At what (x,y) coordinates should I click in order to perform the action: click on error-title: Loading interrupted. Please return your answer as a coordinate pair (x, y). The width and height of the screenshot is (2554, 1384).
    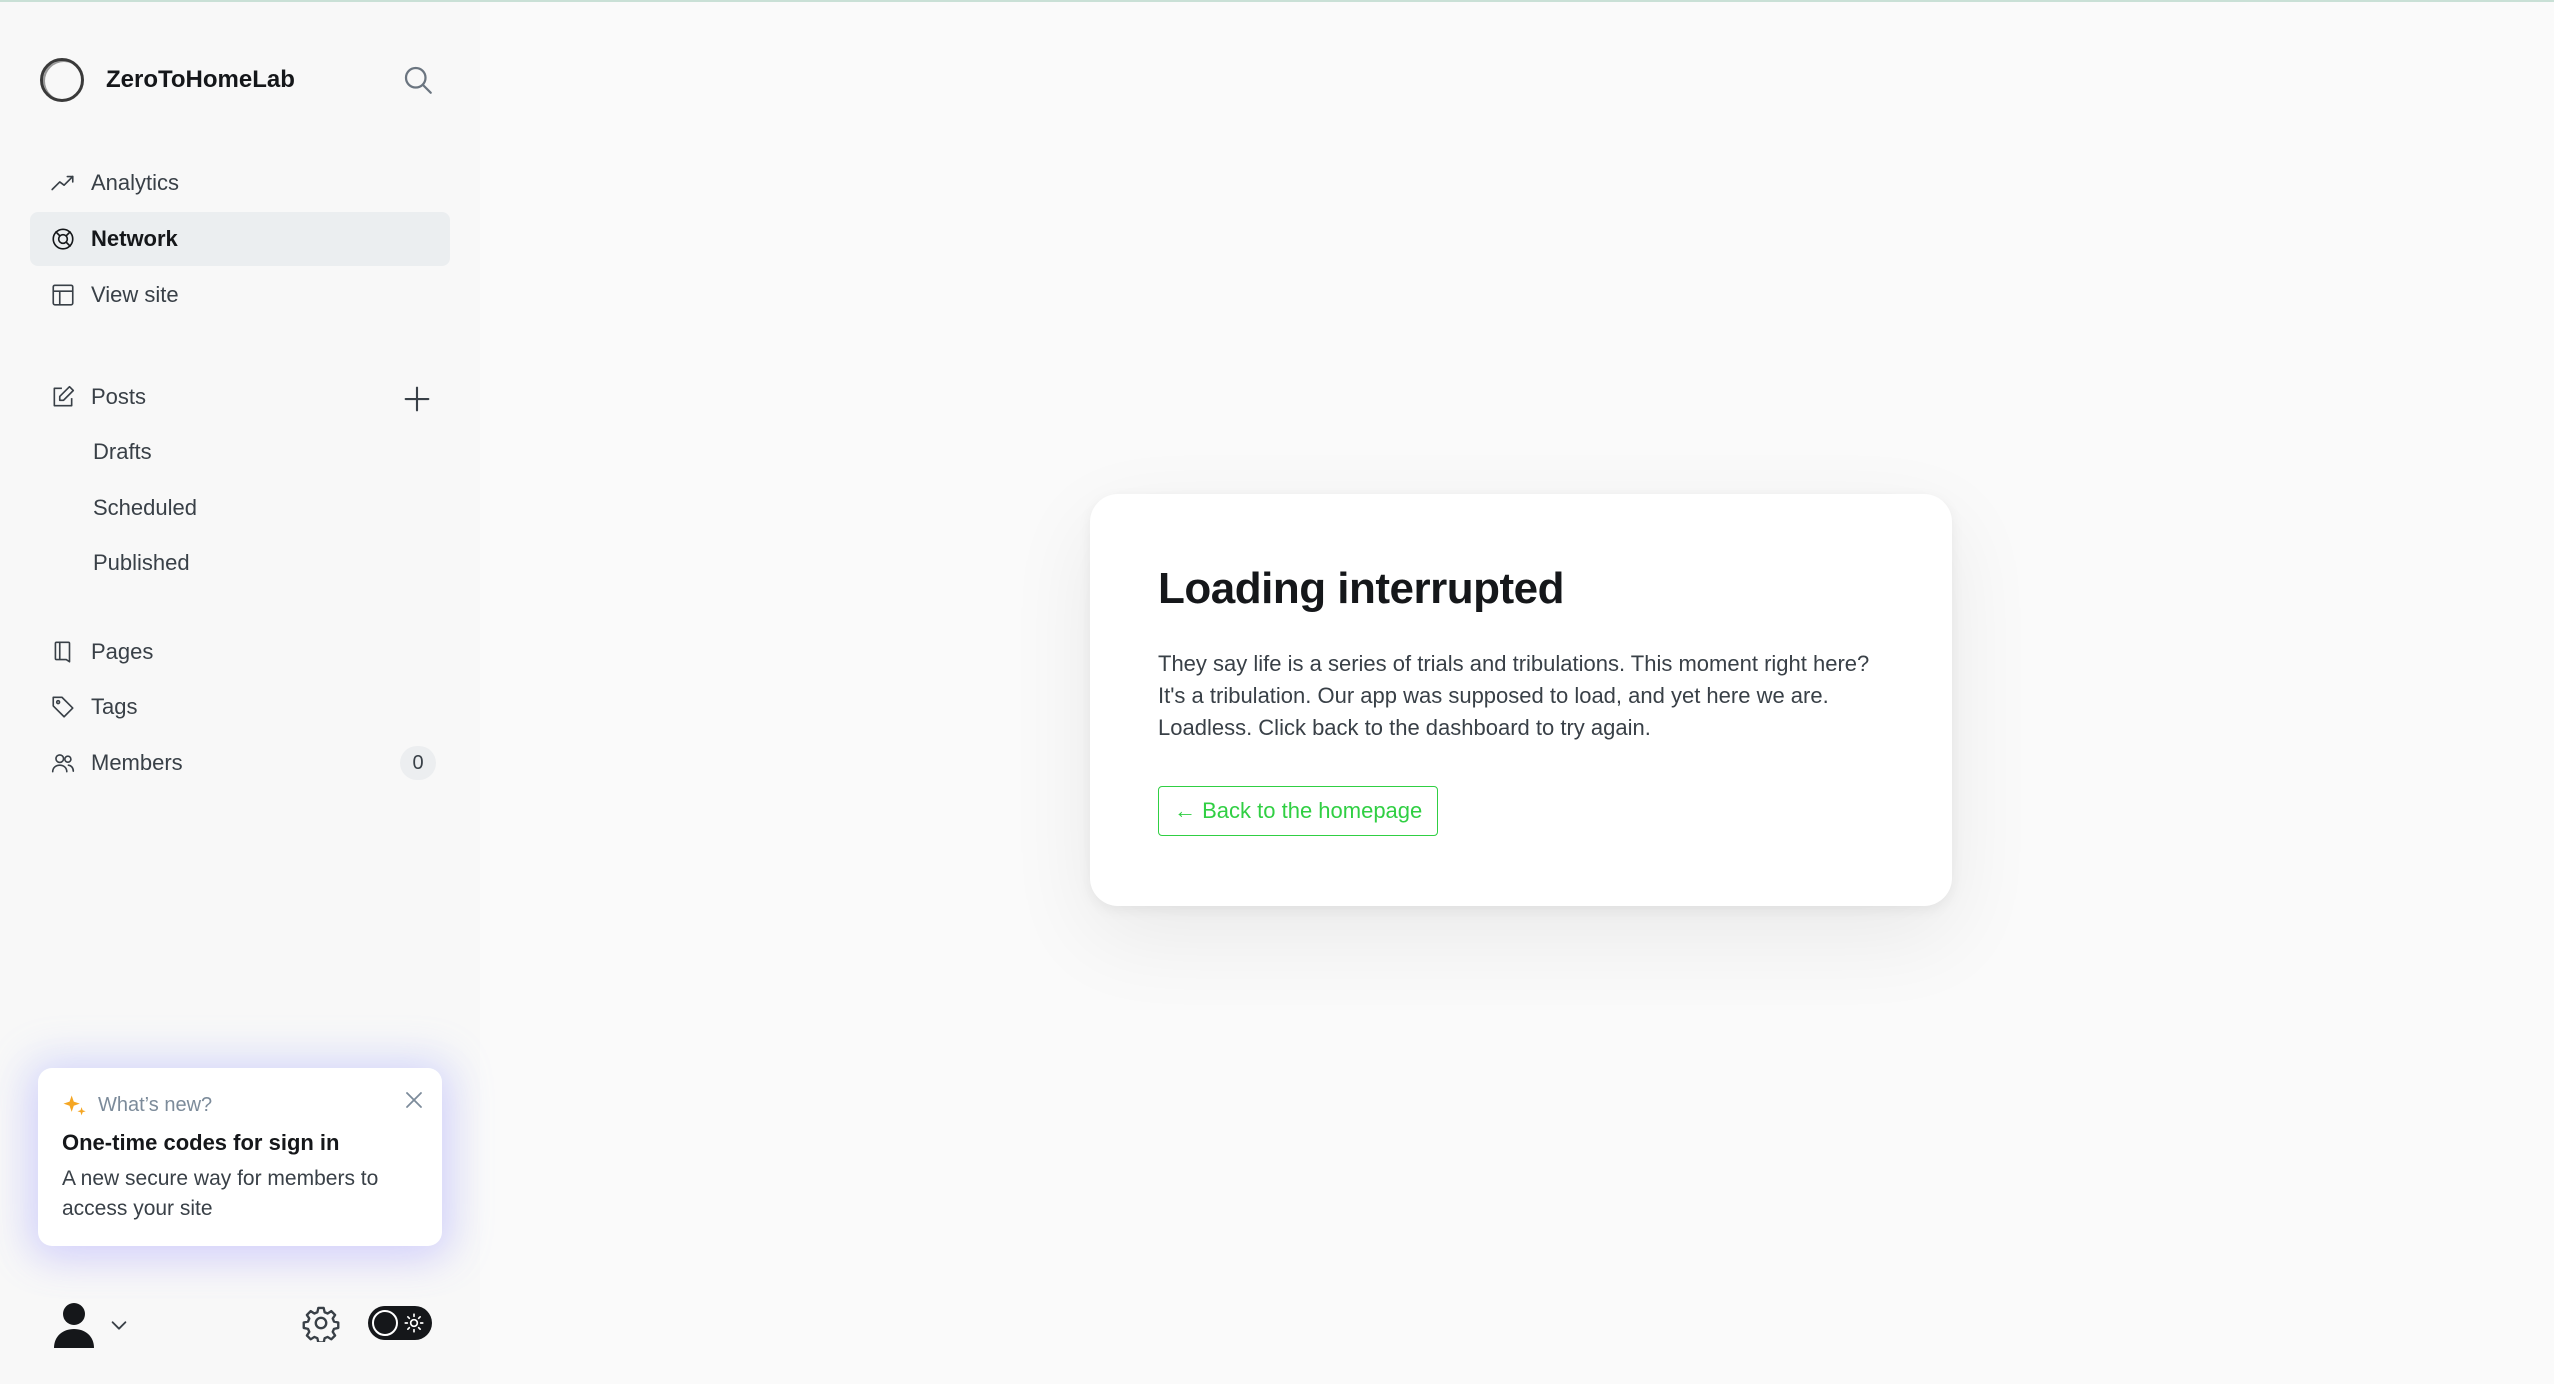
    Looking at the image, I should click on (1361, 588).